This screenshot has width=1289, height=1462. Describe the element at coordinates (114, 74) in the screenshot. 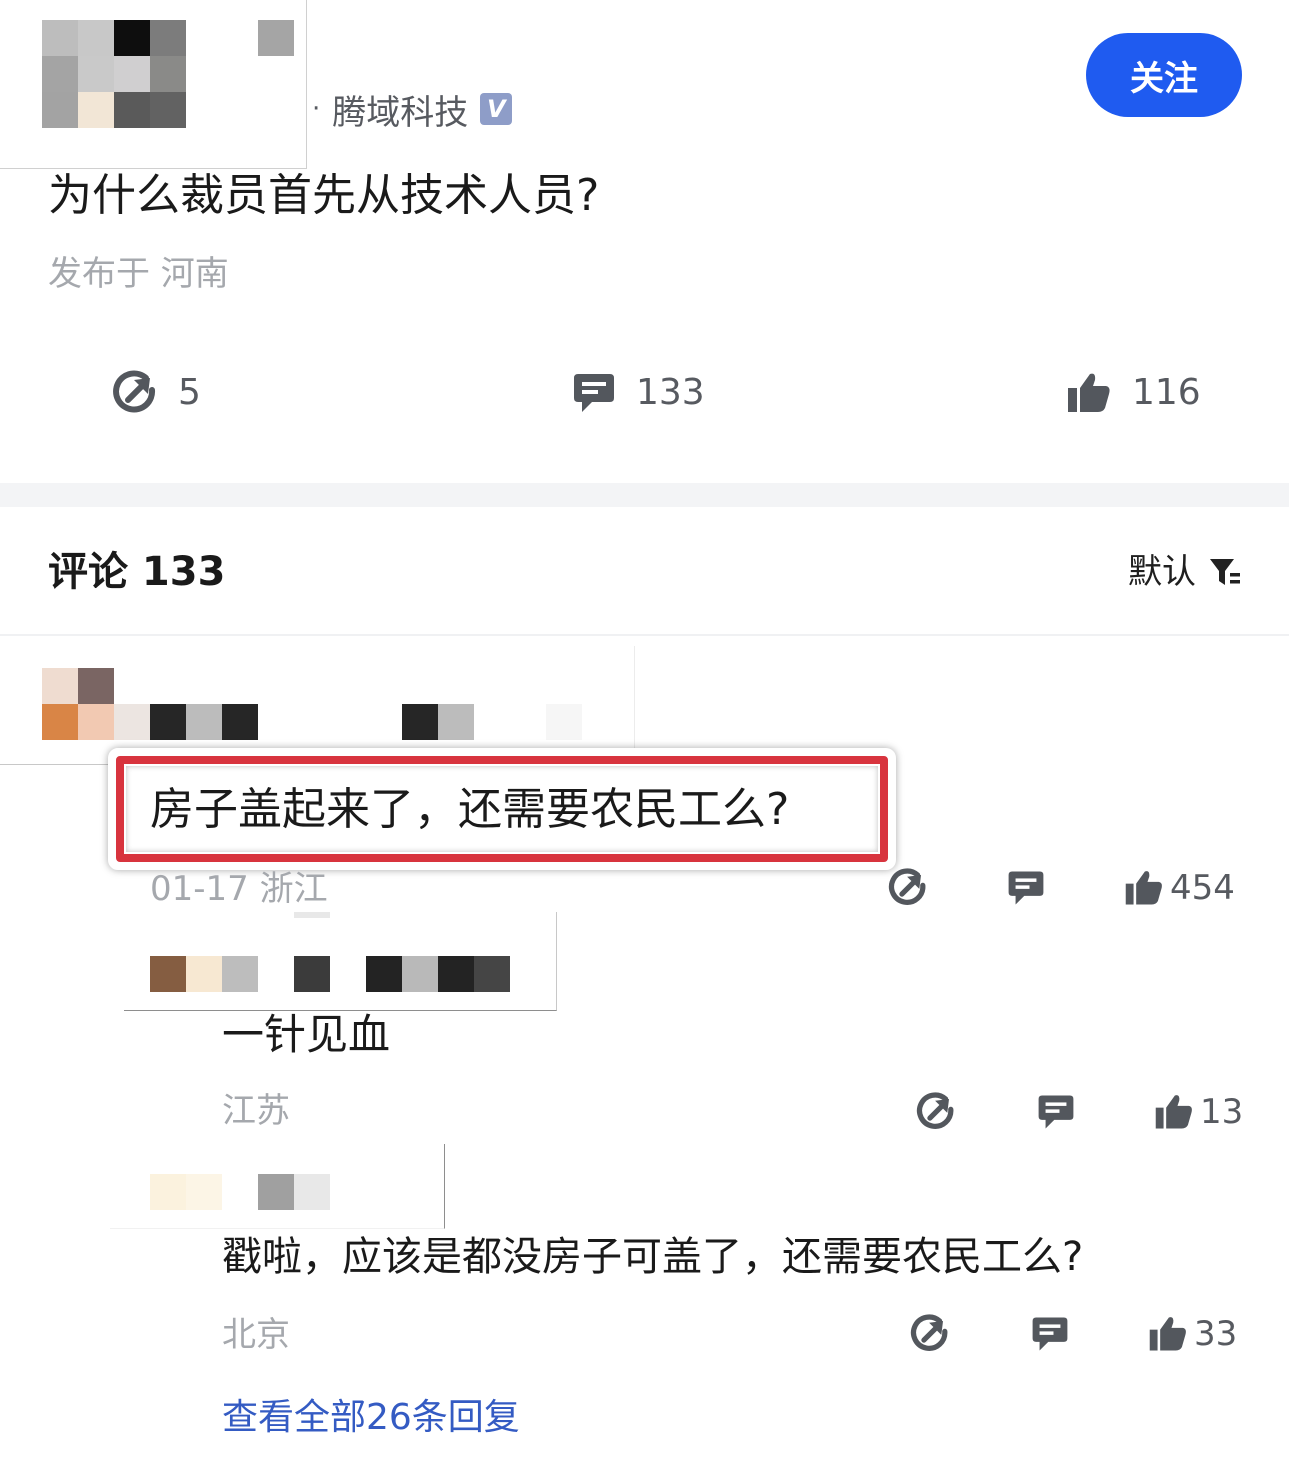

I see `pixelated-avatar-image` at that location.